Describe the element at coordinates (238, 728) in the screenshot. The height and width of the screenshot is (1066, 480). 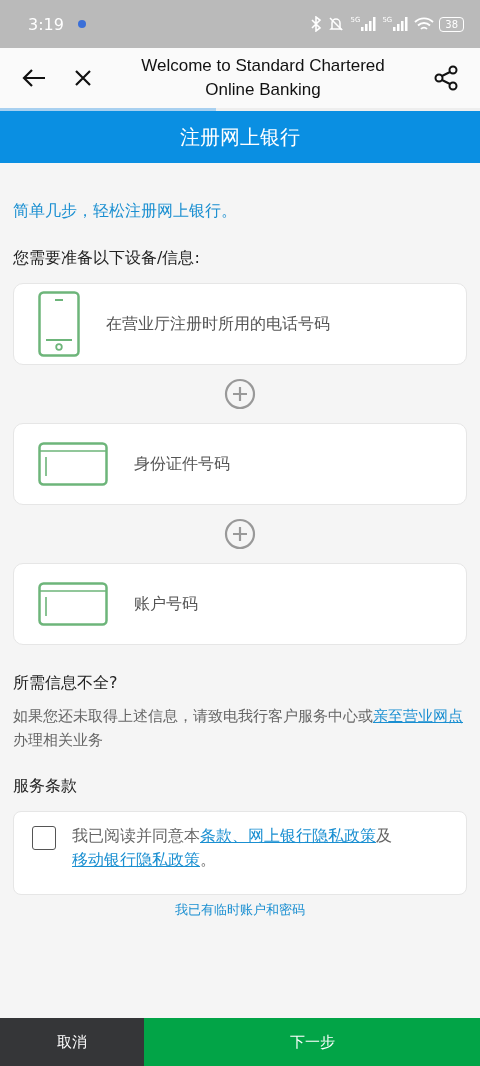
I see `help-text: 如果您还未取得上述信息，请致电我行客户服务中心或亲至营业网点 办理相关业务` at that location.